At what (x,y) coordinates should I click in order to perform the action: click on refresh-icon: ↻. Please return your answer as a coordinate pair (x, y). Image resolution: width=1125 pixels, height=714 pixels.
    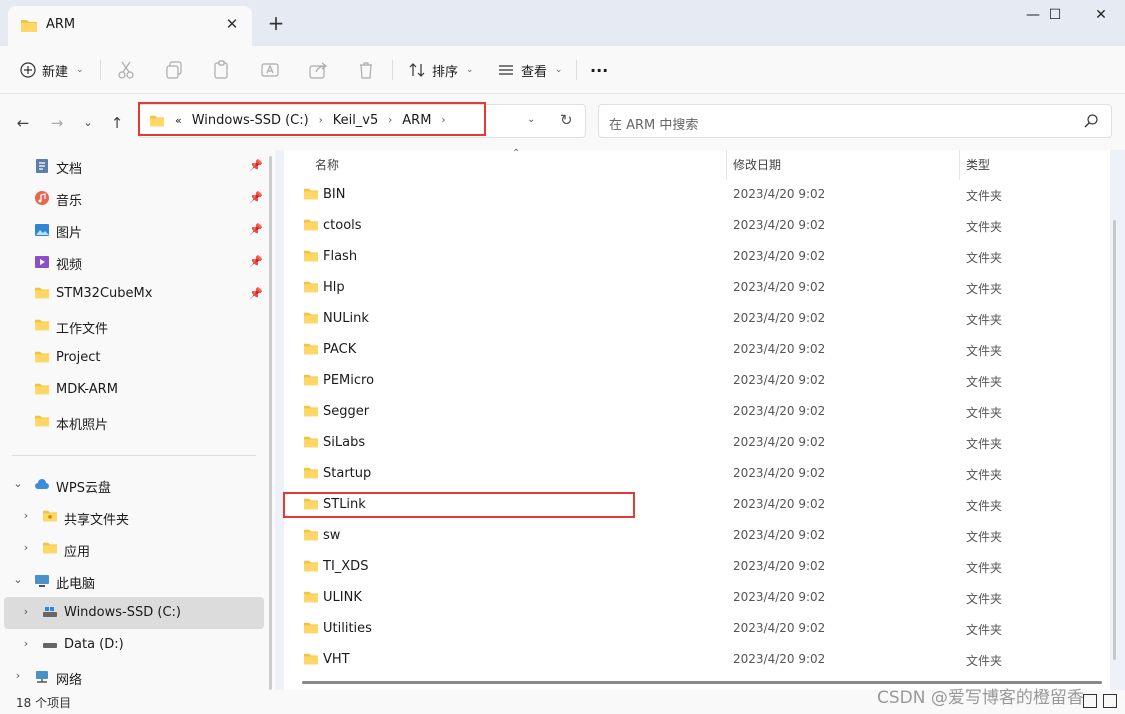
    Looking at the image, I should click on (566, 120).